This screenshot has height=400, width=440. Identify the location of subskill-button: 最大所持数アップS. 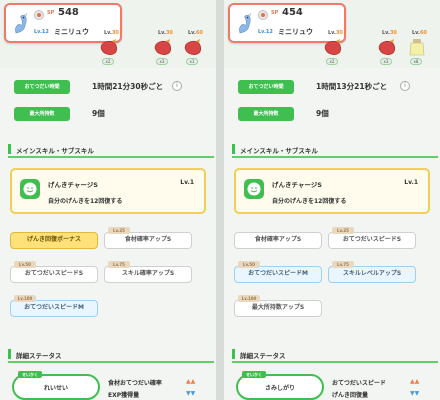
(278, 308).